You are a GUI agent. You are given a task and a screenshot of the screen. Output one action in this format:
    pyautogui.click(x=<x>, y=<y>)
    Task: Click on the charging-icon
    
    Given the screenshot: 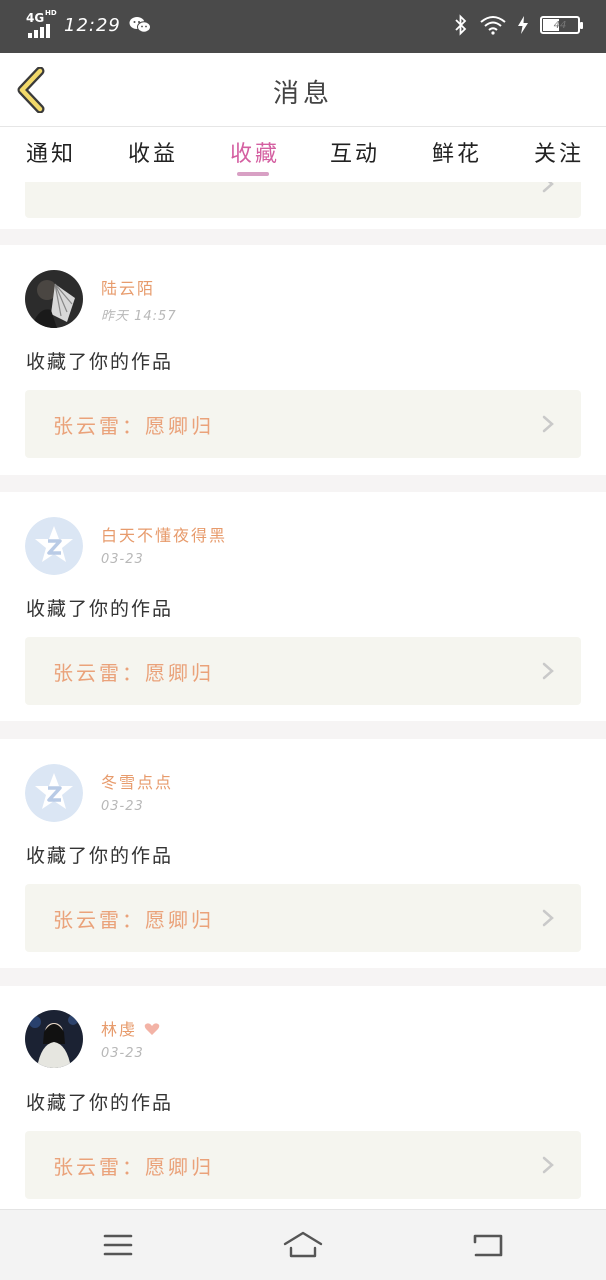 What is the action you would take?
    pyautogui.click(x=523, y=25)
    